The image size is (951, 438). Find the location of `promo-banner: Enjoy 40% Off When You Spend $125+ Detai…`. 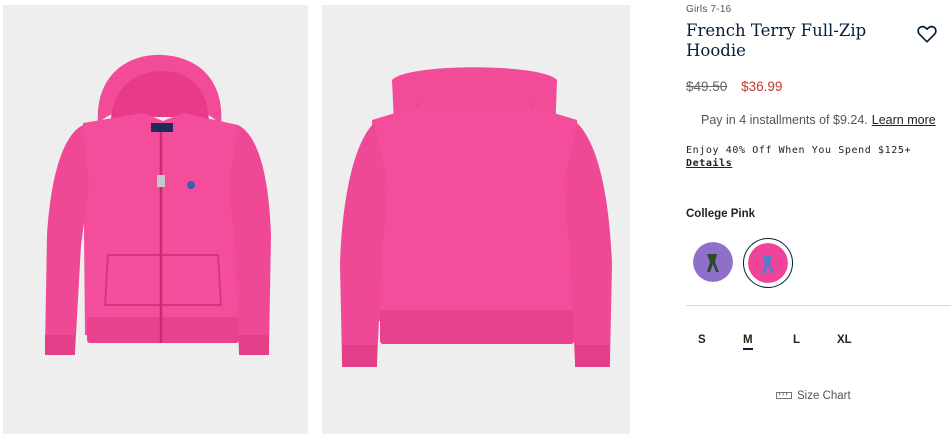

promo-banner: Enjoy 40% Off When You Spend $125+ Detai… is located at coordinates (798, 157).